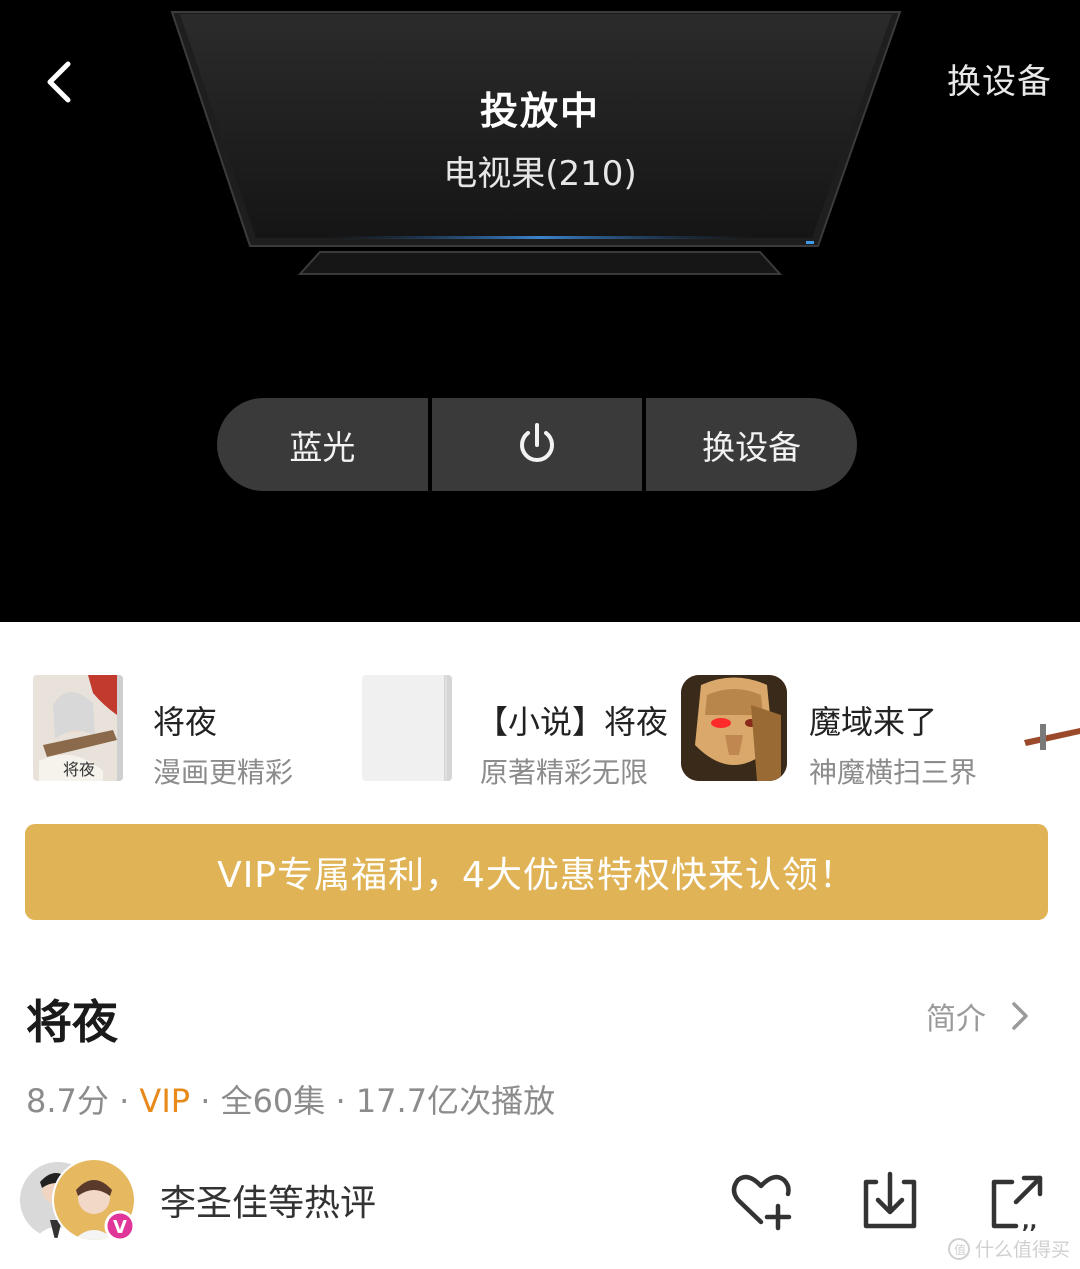 This screenshot has height=1269, width=1080. I want to click on watermark: 值 什么值得买, so click(1008, 1248).